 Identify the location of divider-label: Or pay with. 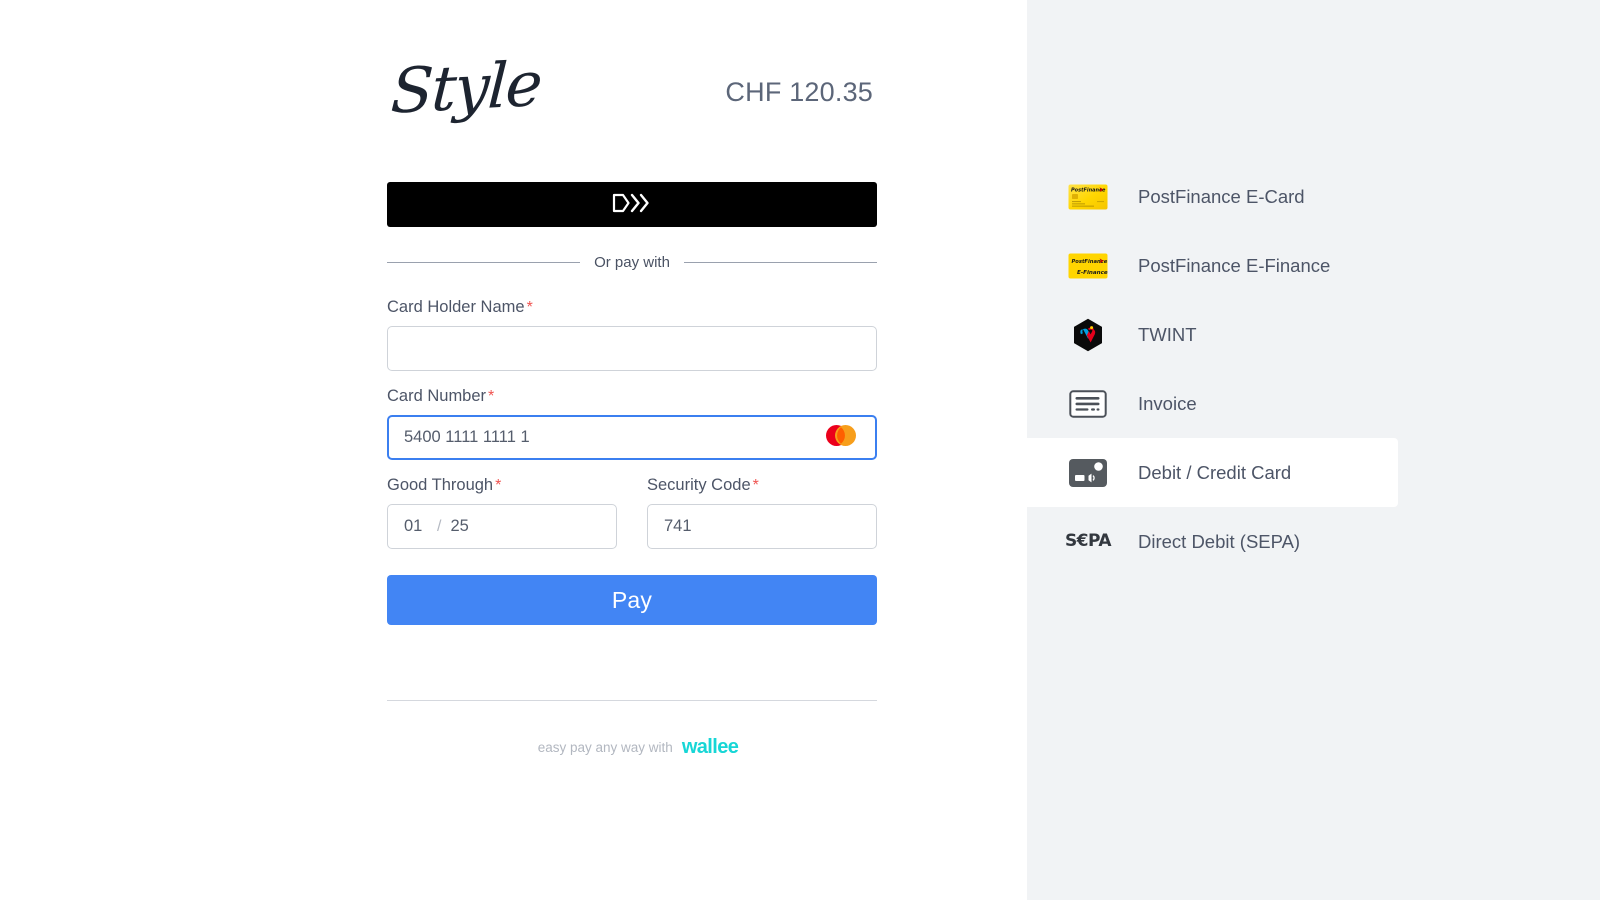
(632, 262).